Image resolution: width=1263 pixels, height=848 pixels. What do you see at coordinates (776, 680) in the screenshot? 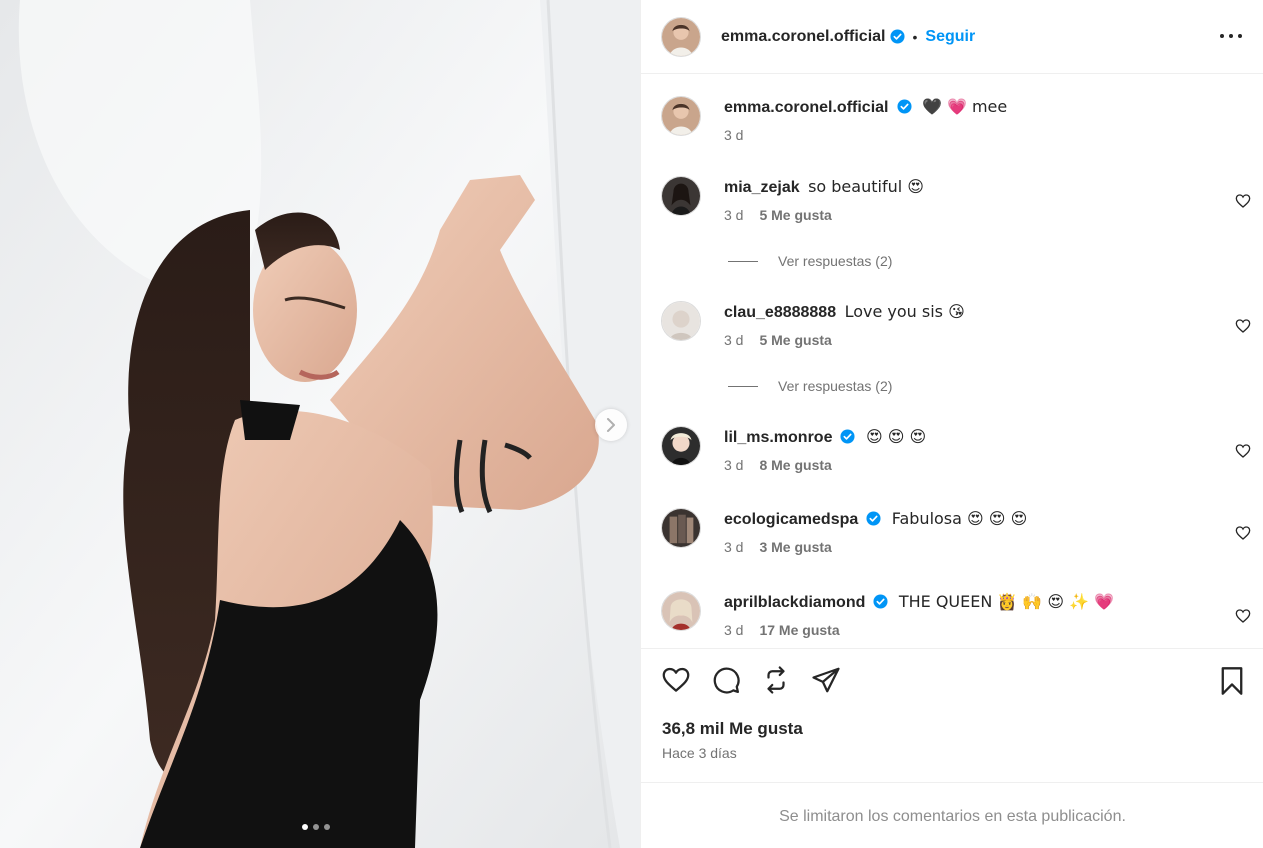
I see `repost-icon` at bounding box center [776, 680].